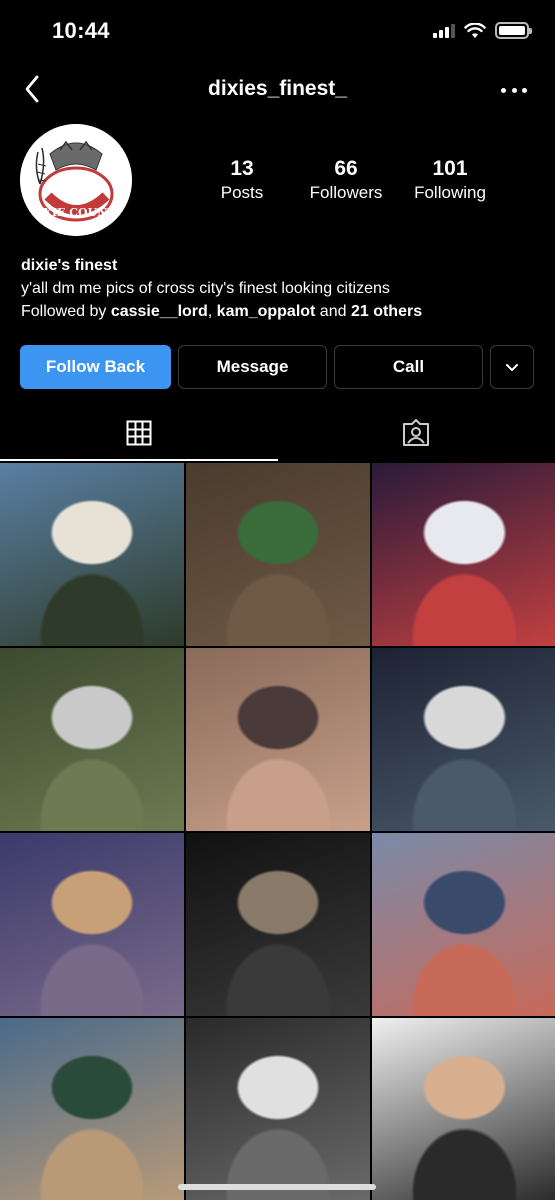  What do you see at coordinates (76, 212) in the screenshot?
I see `logo-text: DIXIE COUNTY` at bounding box center [76, 212].